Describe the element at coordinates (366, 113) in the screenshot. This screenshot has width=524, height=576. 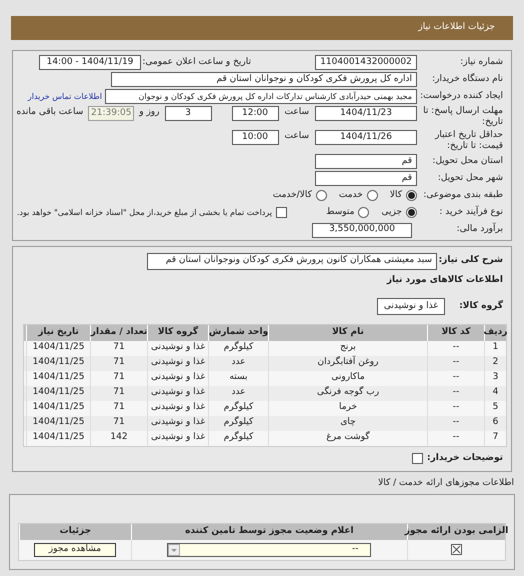
I see `text-field: 1404/11/23` at that location.